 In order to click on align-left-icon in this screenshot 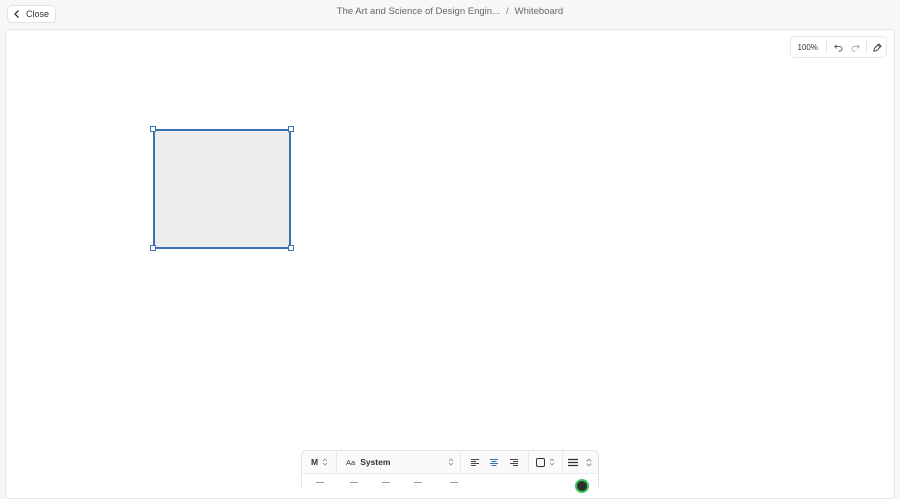, I will do `click(475, 462)`.